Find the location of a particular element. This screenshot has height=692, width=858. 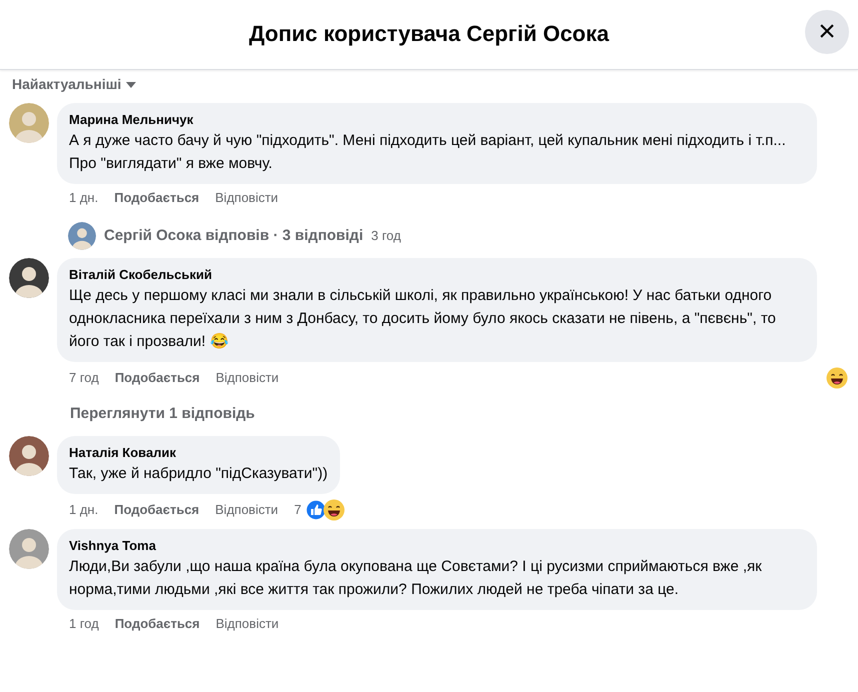

reaction-count: 7 is located at coordinates (298, 509).